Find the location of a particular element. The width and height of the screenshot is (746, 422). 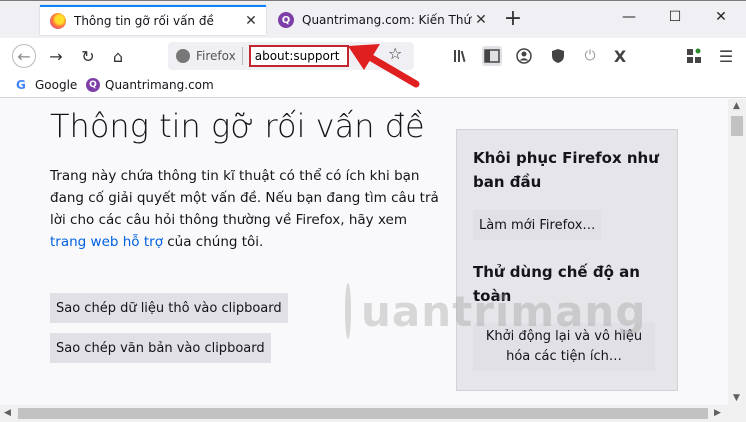

home-button: ⌂ is located at coordinates (118, 56).